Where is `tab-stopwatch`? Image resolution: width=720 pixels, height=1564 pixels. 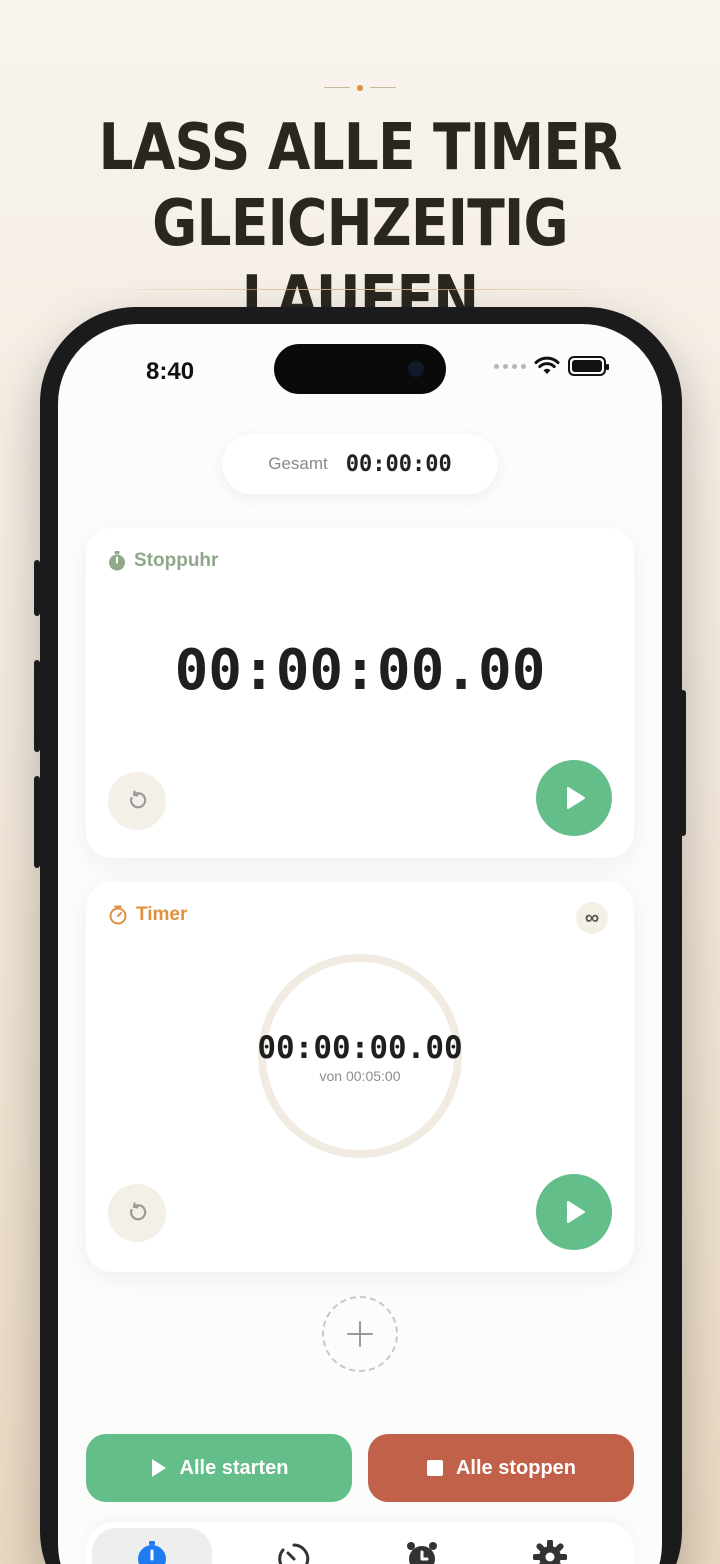
tab-stopwatch is located at coordinates (152, 1546).